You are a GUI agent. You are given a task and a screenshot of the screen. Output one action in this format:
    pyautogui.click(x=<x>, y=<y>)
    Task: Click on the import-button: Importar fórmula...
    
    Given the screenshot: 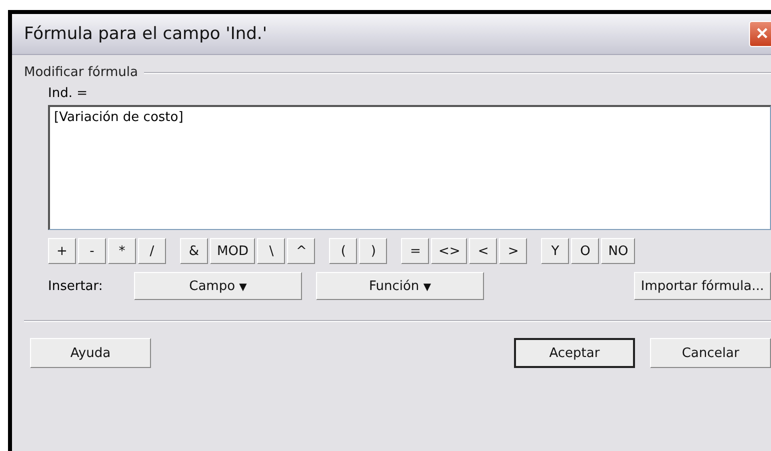 What is the action you would take?
    pyautogui.click(x=702, y=286)
    